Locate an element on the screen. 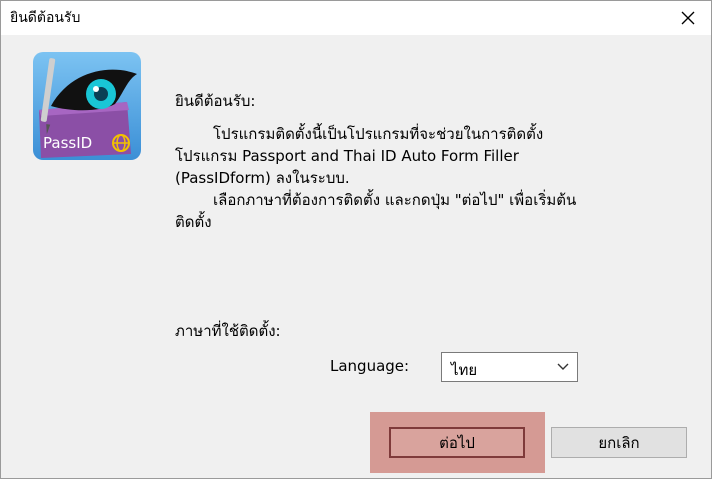 The height and width of the screenshot is (479, 712). close-button is located at coordinates (688, 18).